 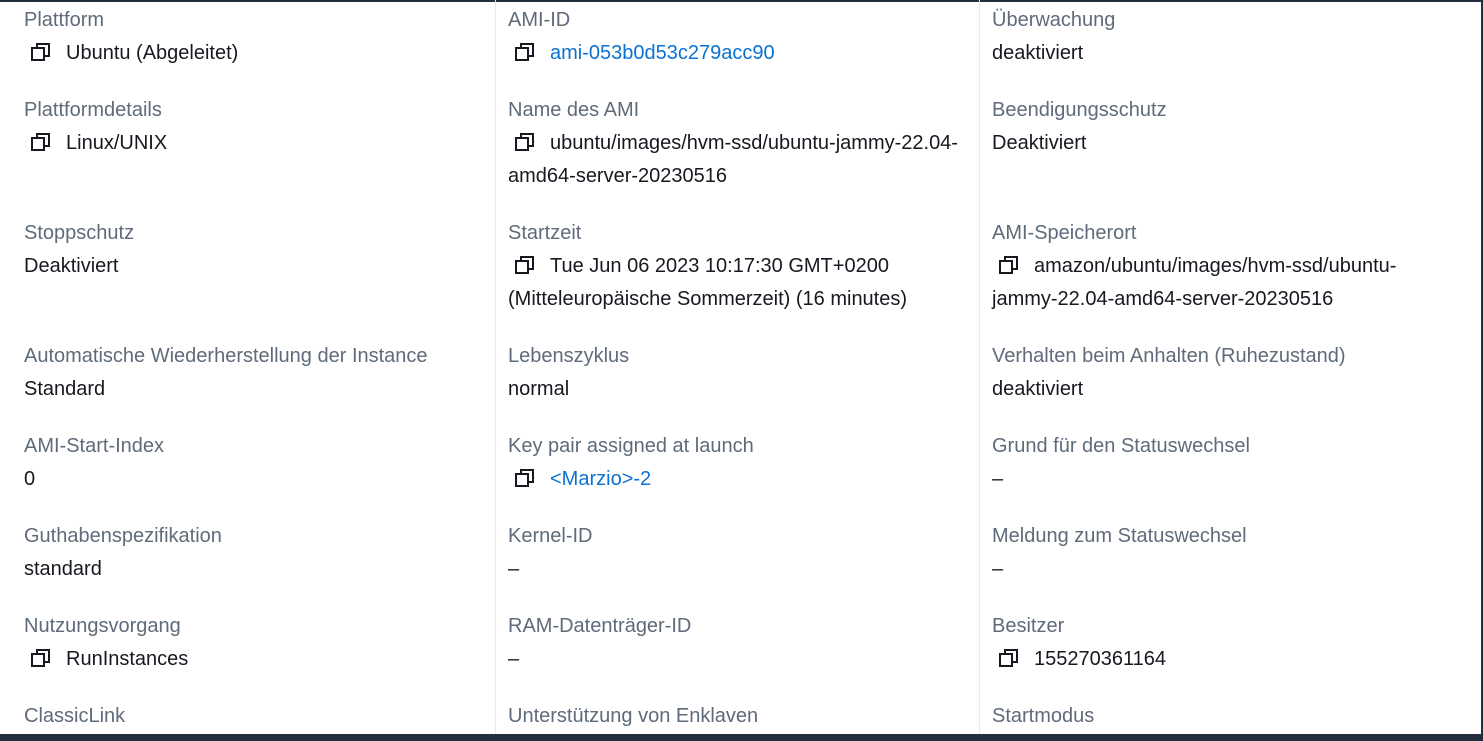 I want to click on value-link: <Marzio>-2, so click(x=600, y=479).